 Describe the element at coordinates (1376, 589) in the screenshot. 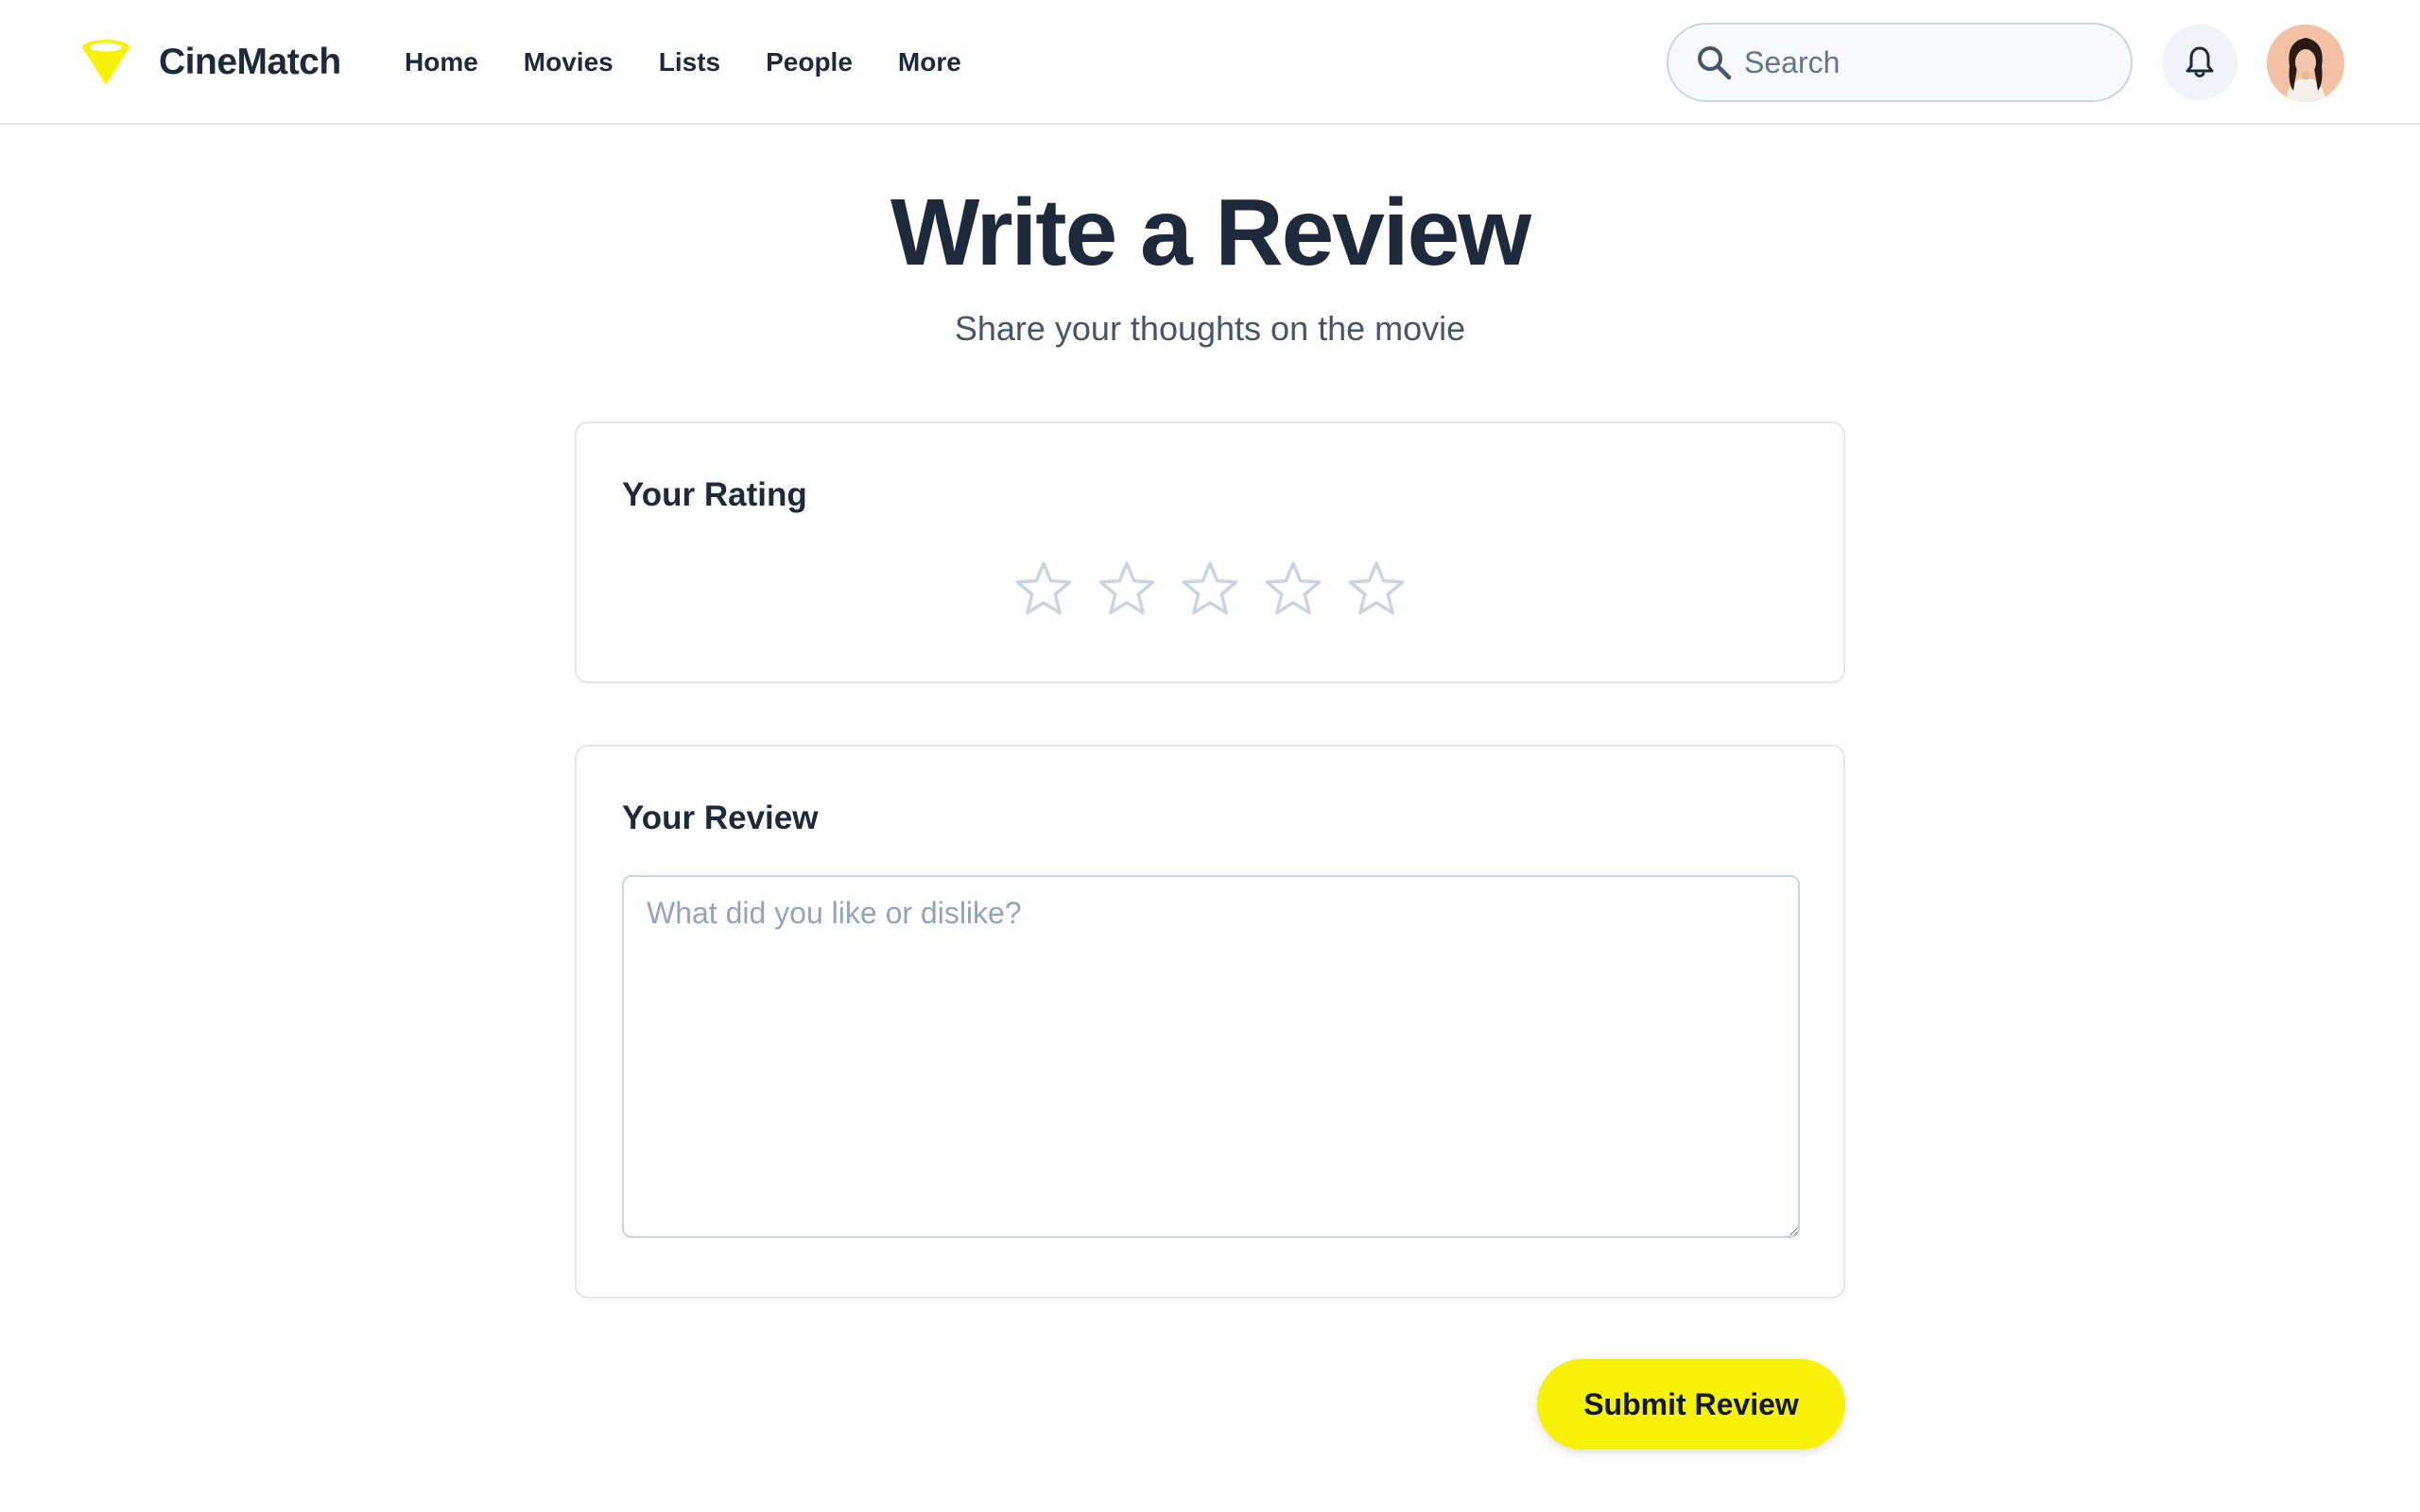

I see `star-5-icon` at that location.